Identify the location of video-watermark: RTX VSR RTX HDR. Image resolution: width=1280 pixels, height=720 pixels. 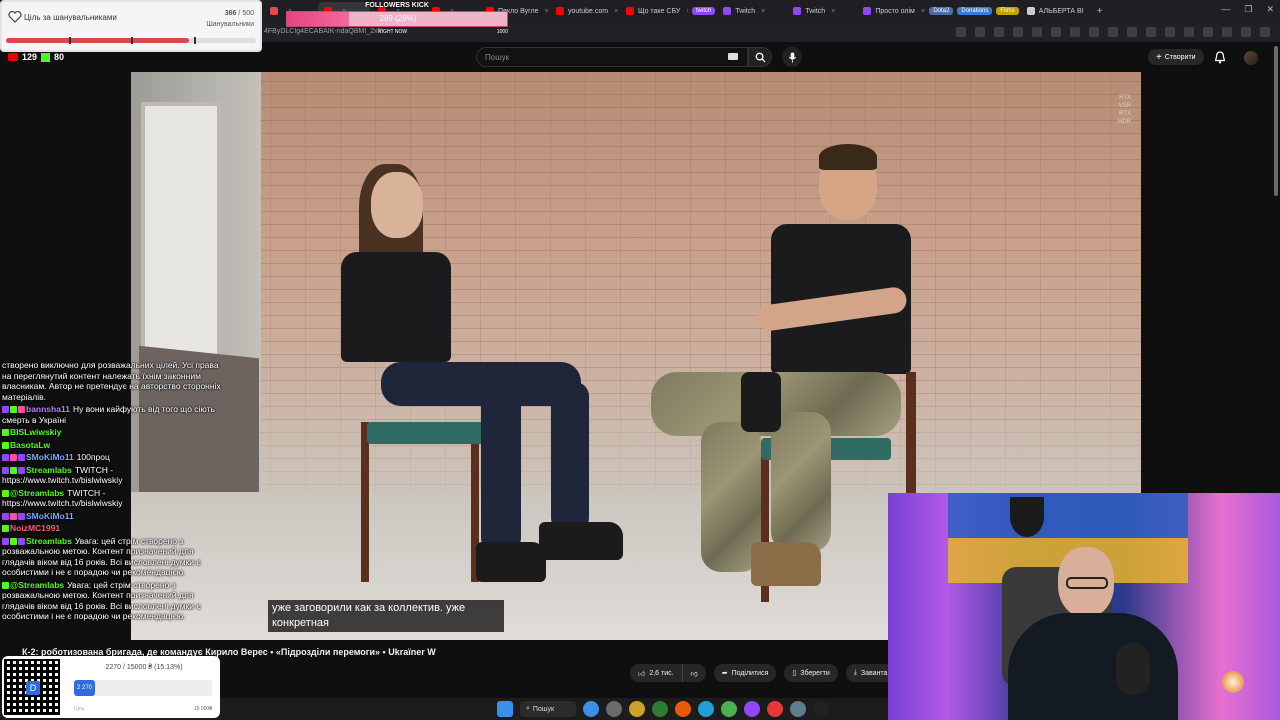
(1124, 110).